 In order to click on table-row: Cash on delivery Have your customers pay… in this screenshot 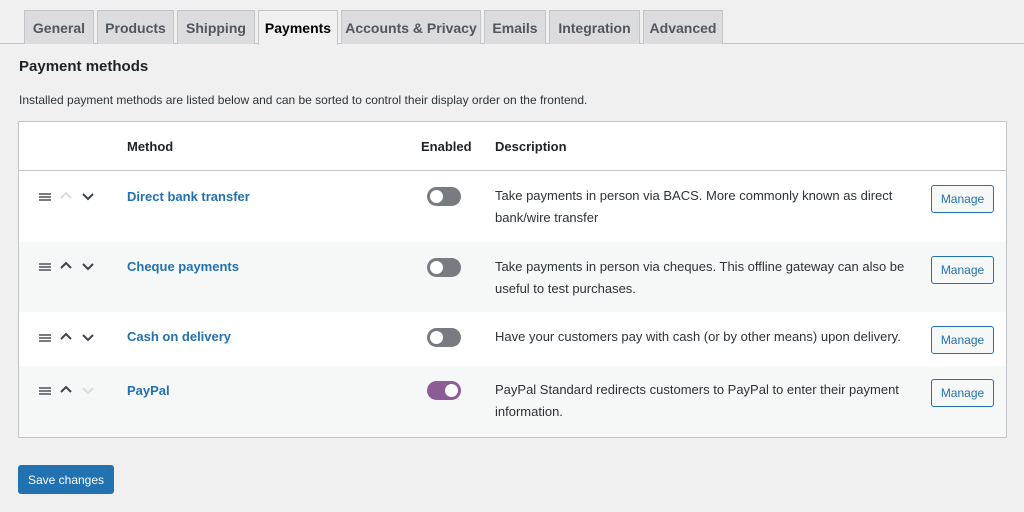, I will do `click(512, 339)`.